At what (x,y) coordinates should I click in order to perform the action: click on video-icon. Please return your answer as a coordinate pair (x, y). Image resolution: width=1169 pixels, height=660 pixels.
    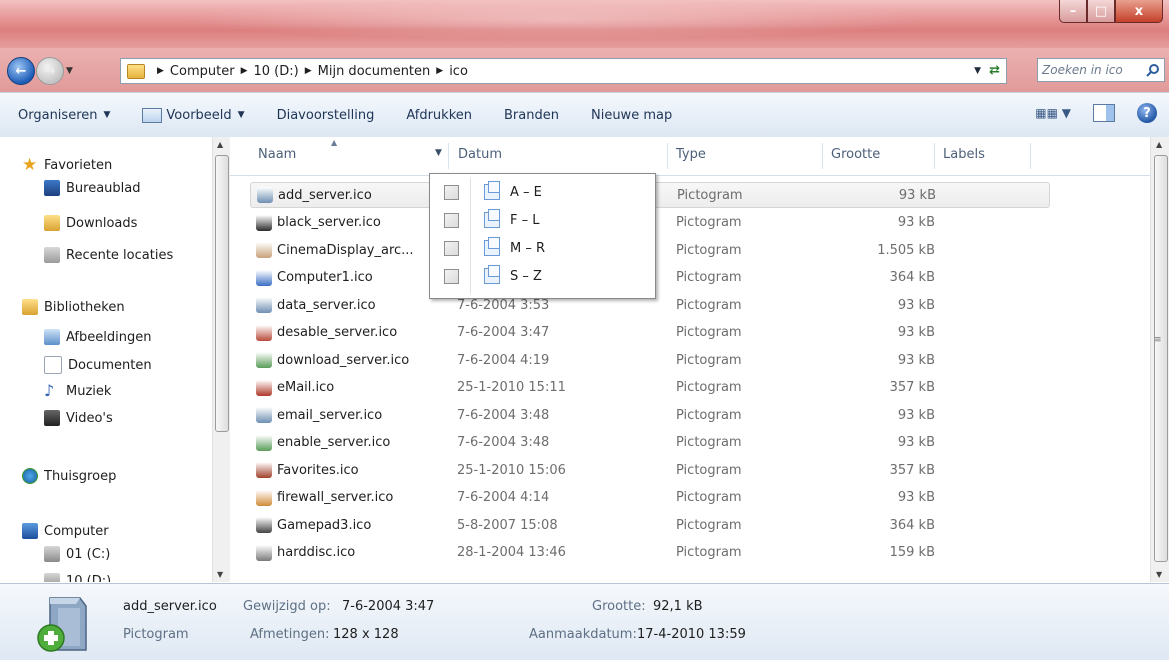
    Looking at the image, I should click on (52, 418).